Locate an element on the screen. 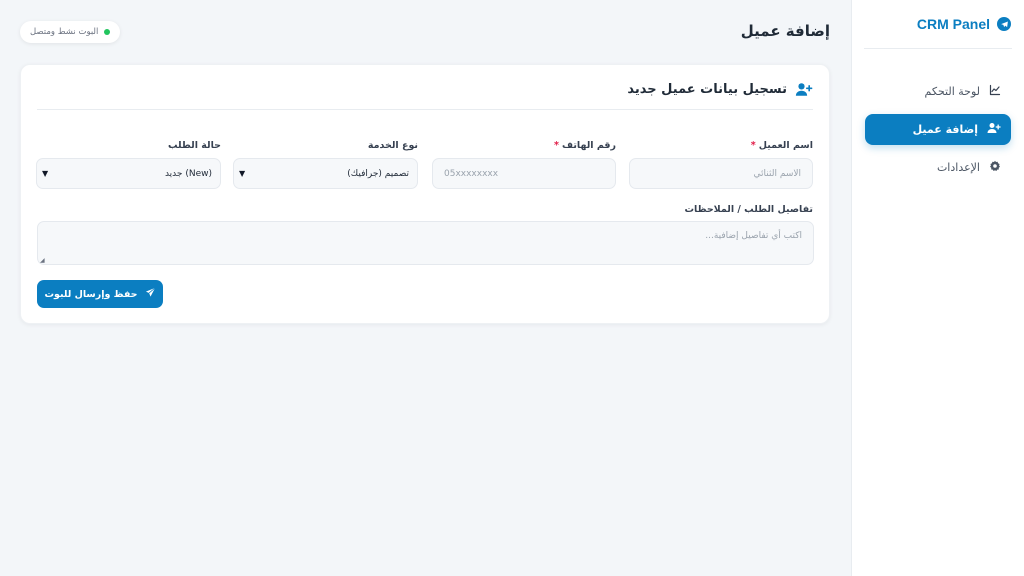 The image size is (1024, 576). status-text: البوت نشط ومتصل is located at coordinates (64, 32).